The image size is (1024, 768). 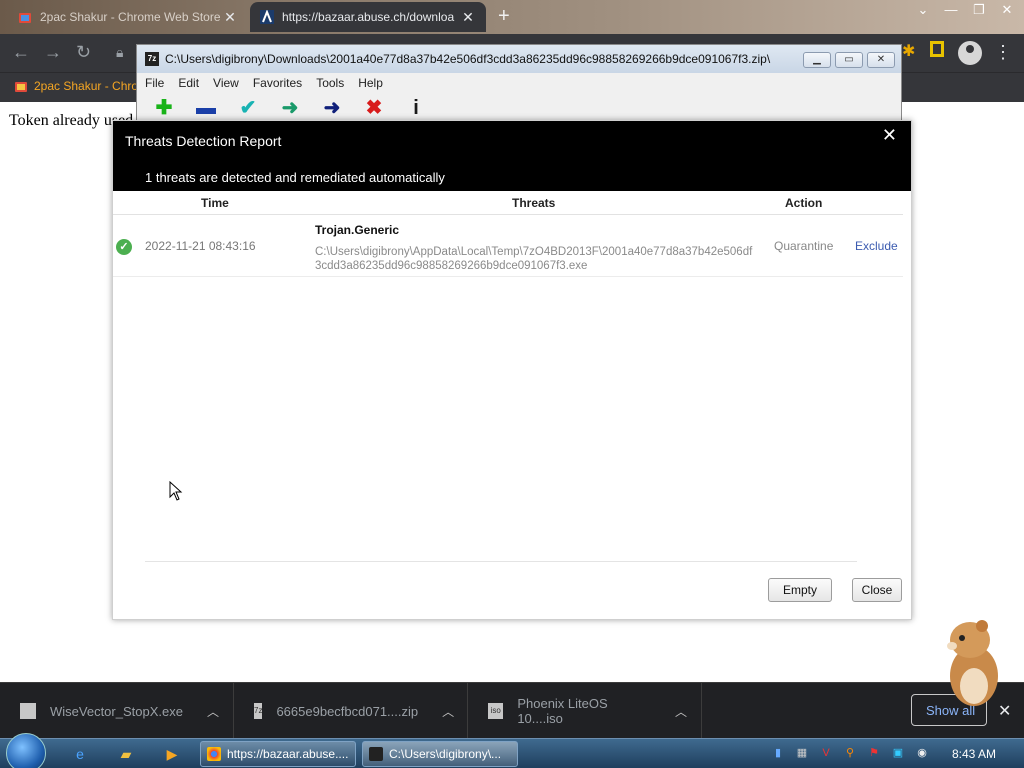 I want to click on hamster-mascot-icon, so click(x=972, y=663).